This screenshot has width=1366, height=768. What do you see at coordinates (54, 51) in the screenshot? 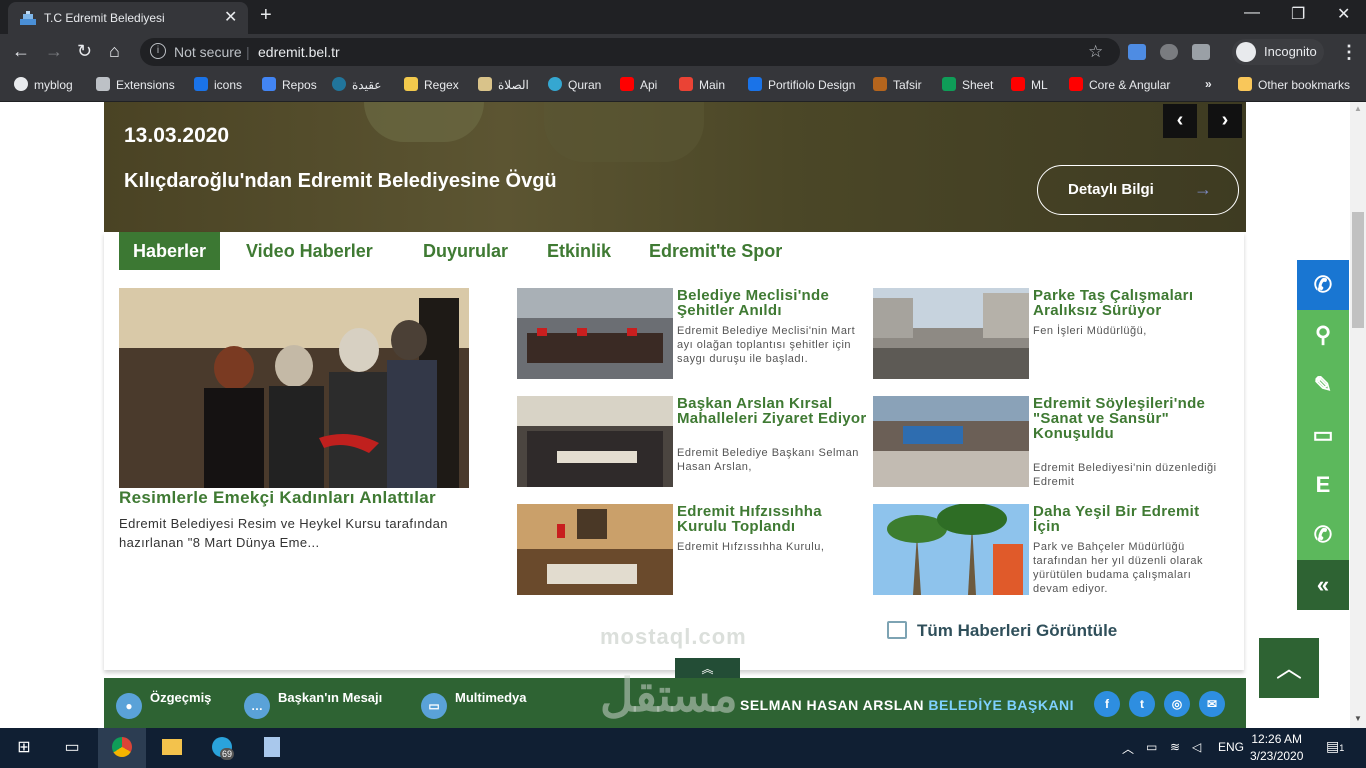
I see `forward-icon: →` at bounding box center [54, 51].